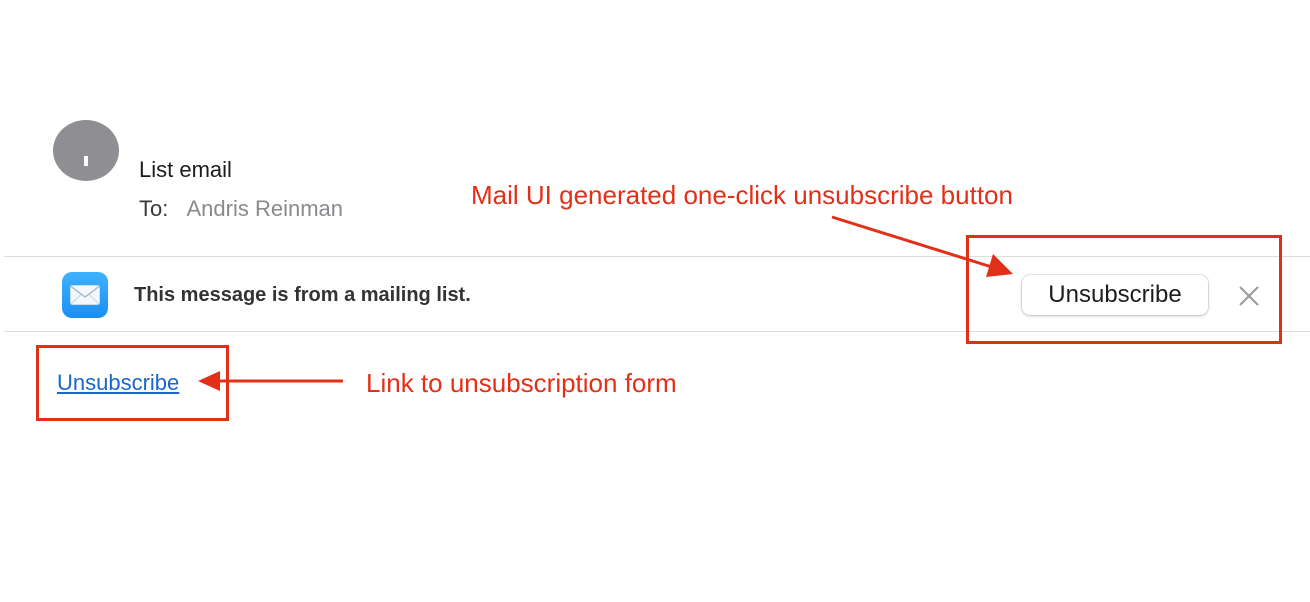  What do you see at coordinates (270, 381) in the screenshot?
I see `arrow-to-link` at bounding box center [270, 381].